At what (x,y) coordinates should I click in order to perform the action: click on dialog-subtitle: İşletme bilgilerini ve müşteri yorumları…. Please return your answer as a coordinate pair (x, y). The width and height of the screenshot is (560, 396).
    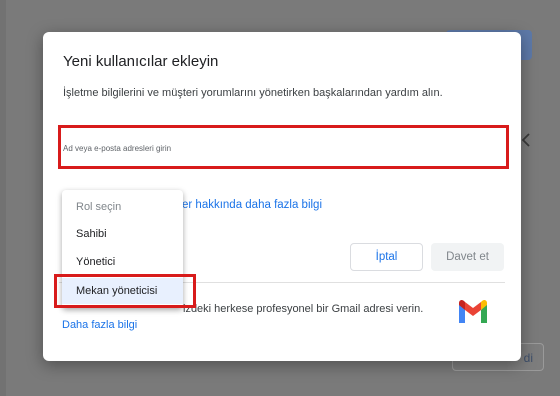
    Looking at the image, I should click on (253, 93).